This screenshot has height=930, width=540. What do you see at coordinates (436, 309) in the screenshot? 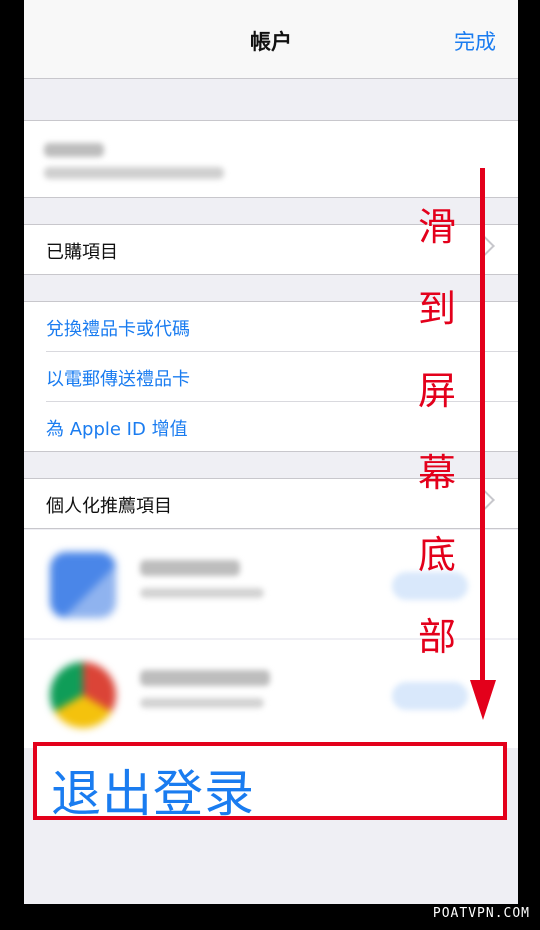
I see `annotation-char: 到` at bounding box center [436, 309].